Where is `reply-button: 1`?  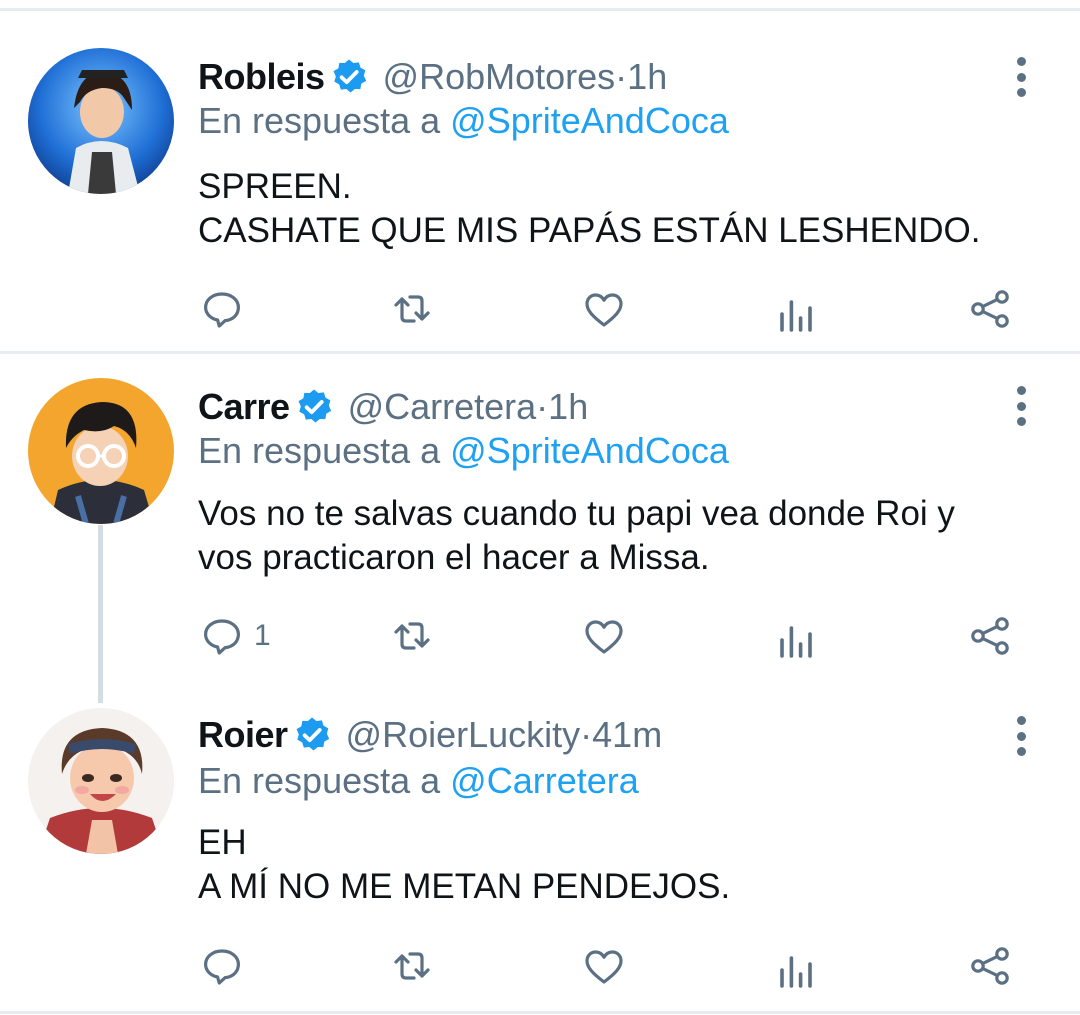
reply-button: 1 is located at coordinates (234, 636).